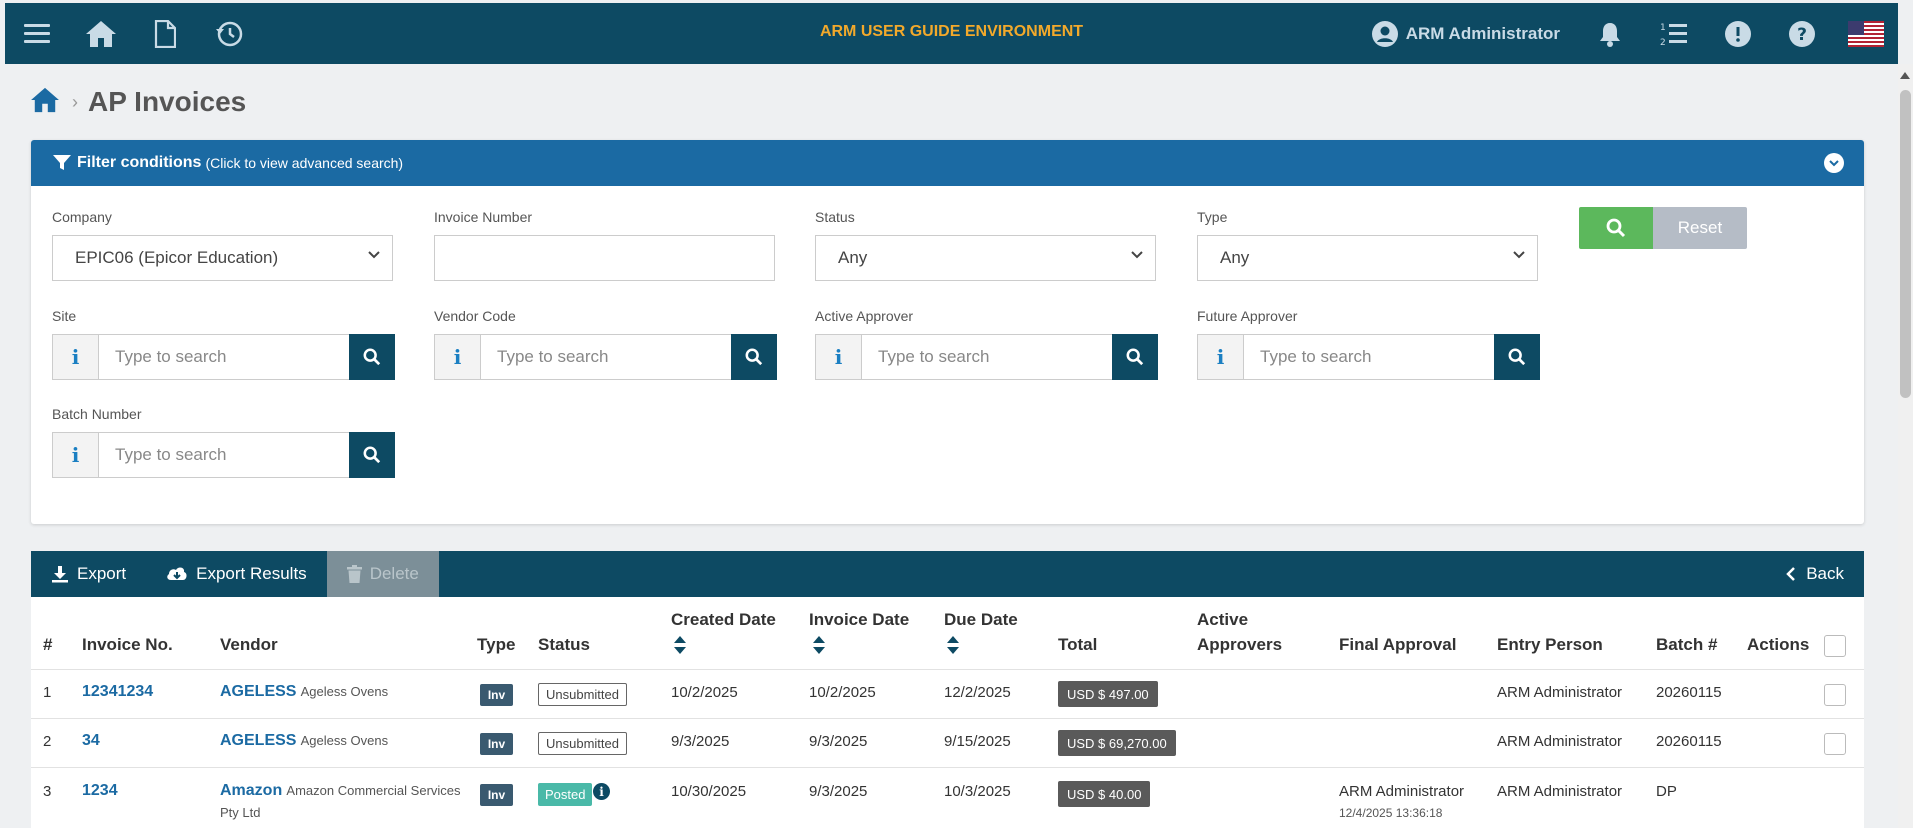 This screenshot has height=828, width=1913. Describe the element at coordinates (1077, 645) in the screenshot. I see `header-total: Total` at that location.